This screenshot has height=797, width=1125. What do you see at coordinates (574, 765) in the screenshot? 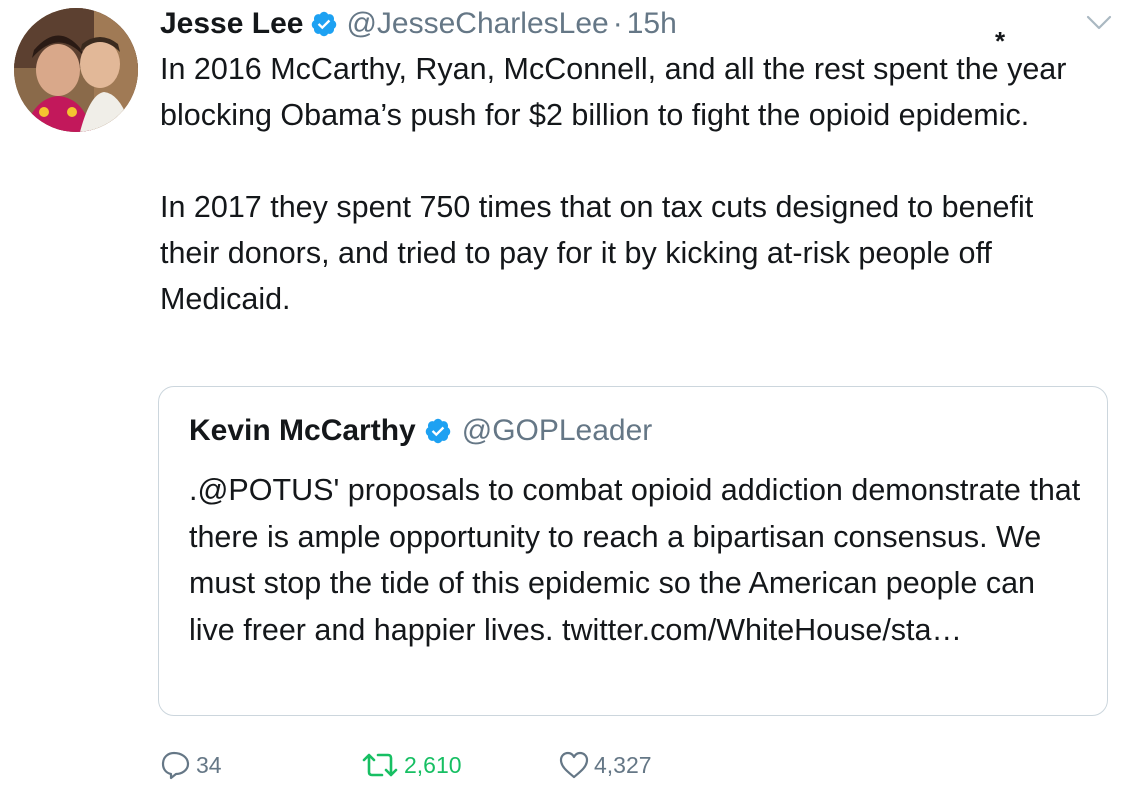
I see `heart-icon` at bounding box center [574, 765].